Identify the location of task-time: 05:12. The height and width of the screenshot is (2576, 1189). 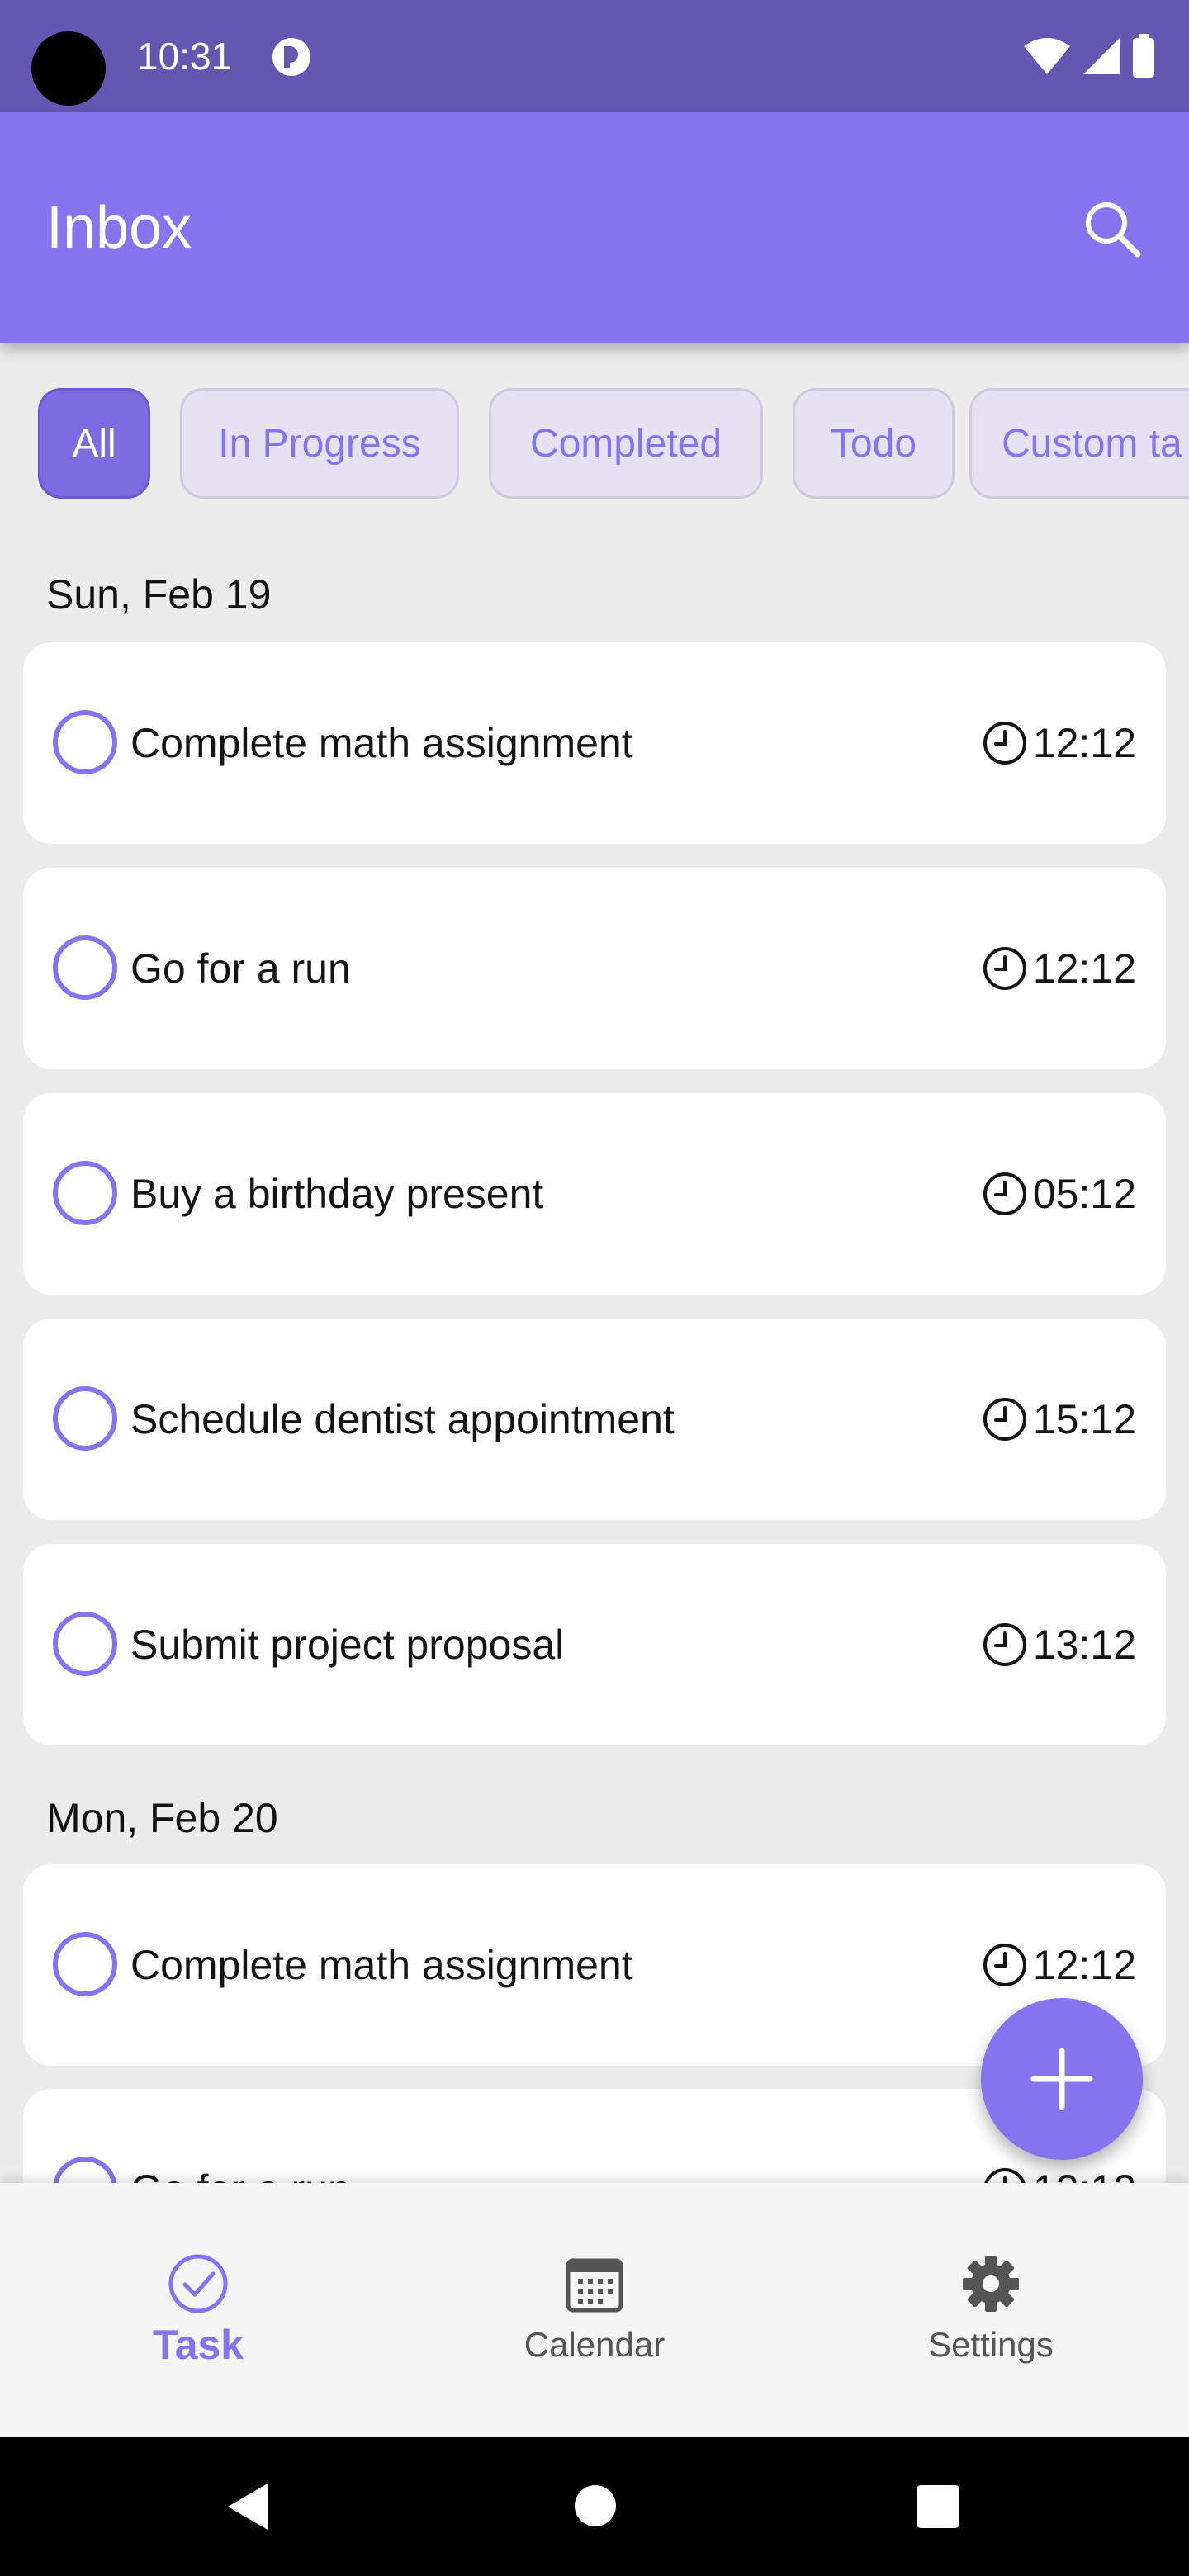
(1059, 1193).